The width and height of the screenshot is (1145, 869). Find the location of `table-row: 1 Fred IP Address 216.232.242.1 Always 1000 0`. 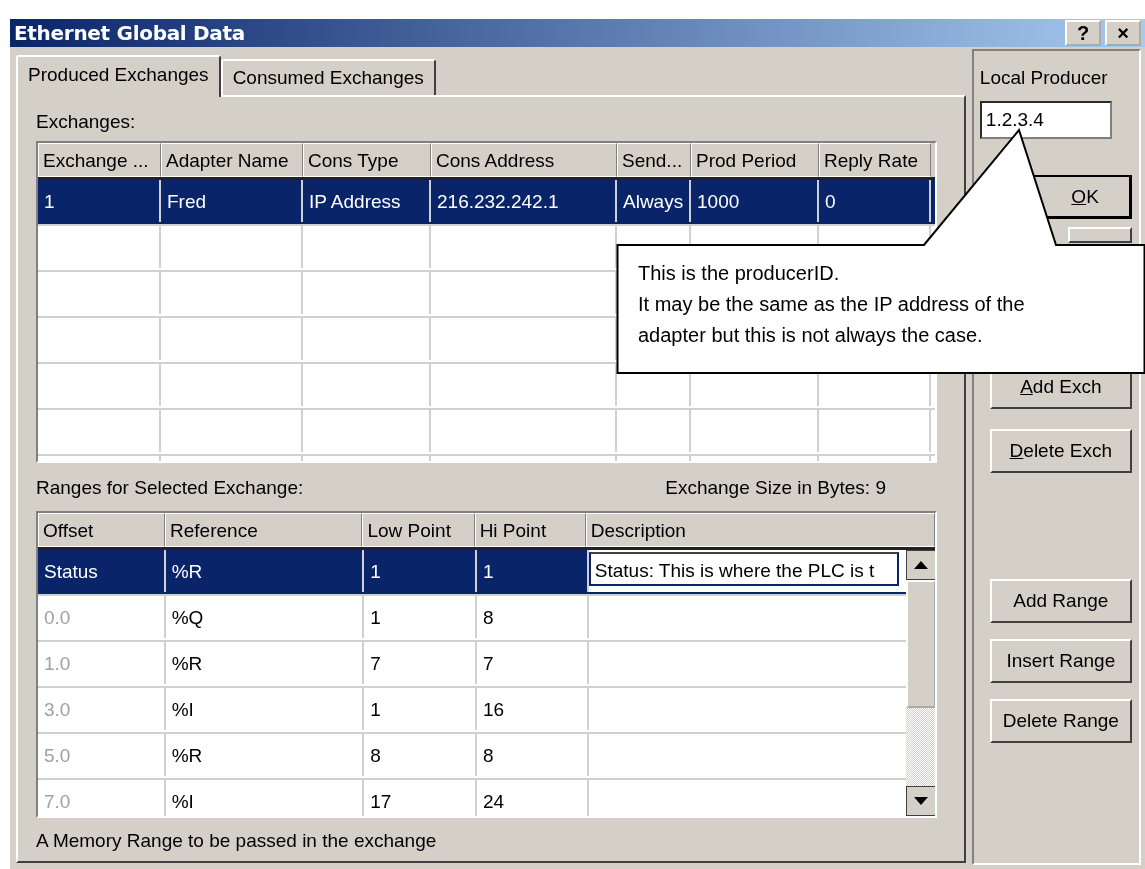

table-row: 1 Fred IP Address 216.232.242.1 Always 1000 0 is located at coordinates (486, 203).